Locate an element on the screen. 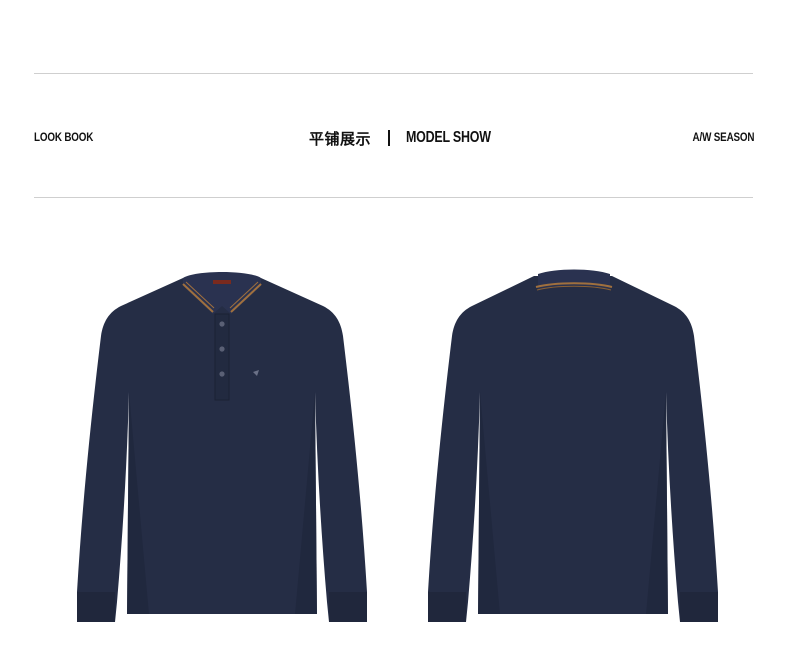 The image size is (790, 647). bottom-divider-line is located at coordinates (393, 197).